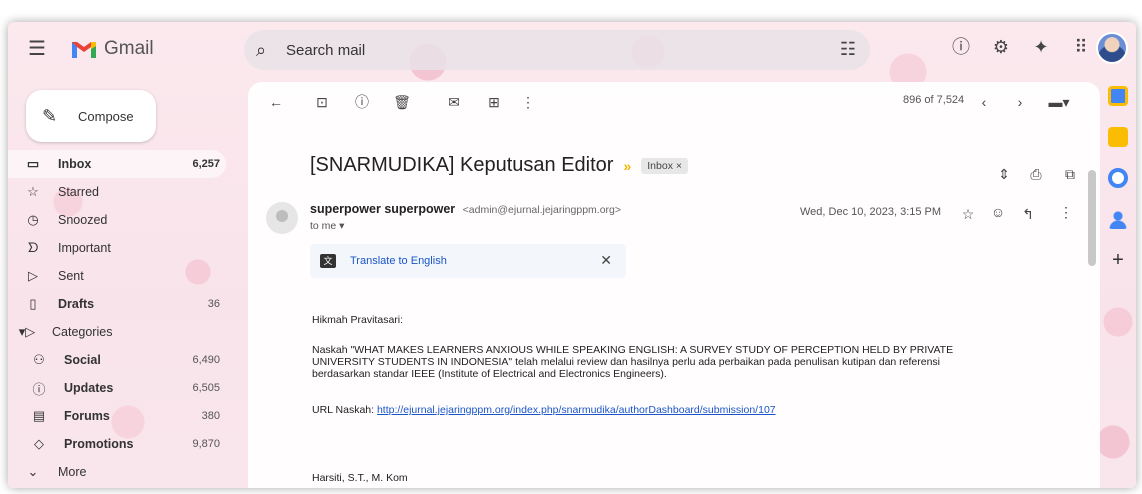 The width and height of the screenshot is (1142, 494). I want to click on recipient-details: to me ▾, so click(327, 226).